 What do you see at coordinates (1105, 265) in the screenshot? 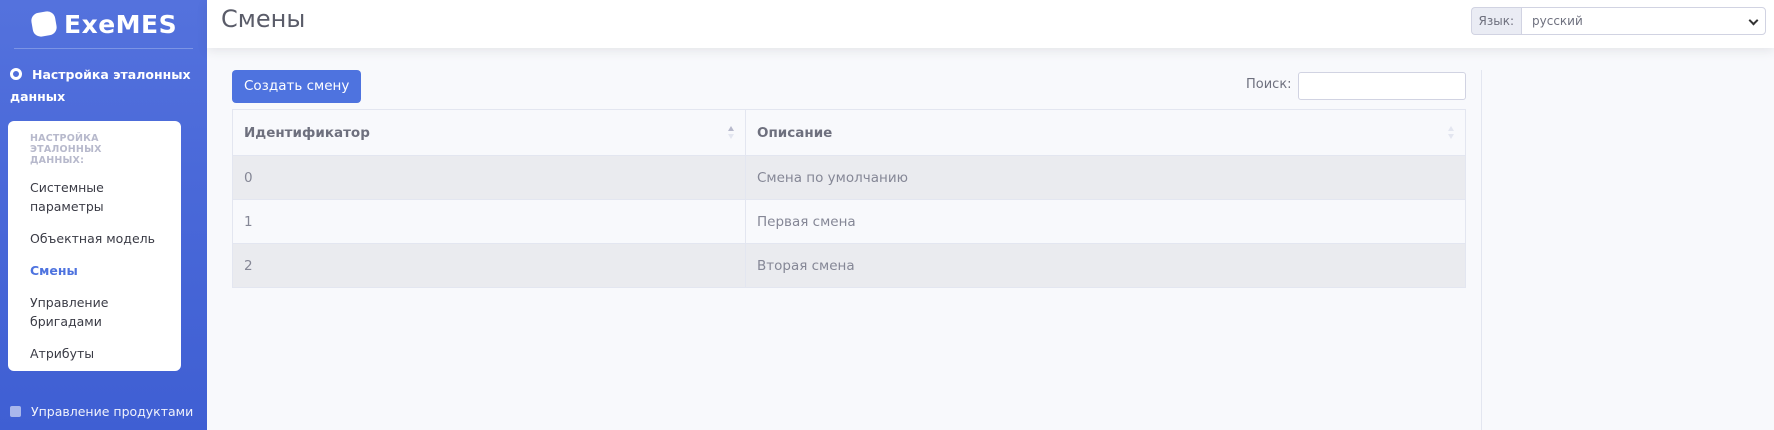
I see `cell-description: Вторая смена` at bounding box center [1105, 265].